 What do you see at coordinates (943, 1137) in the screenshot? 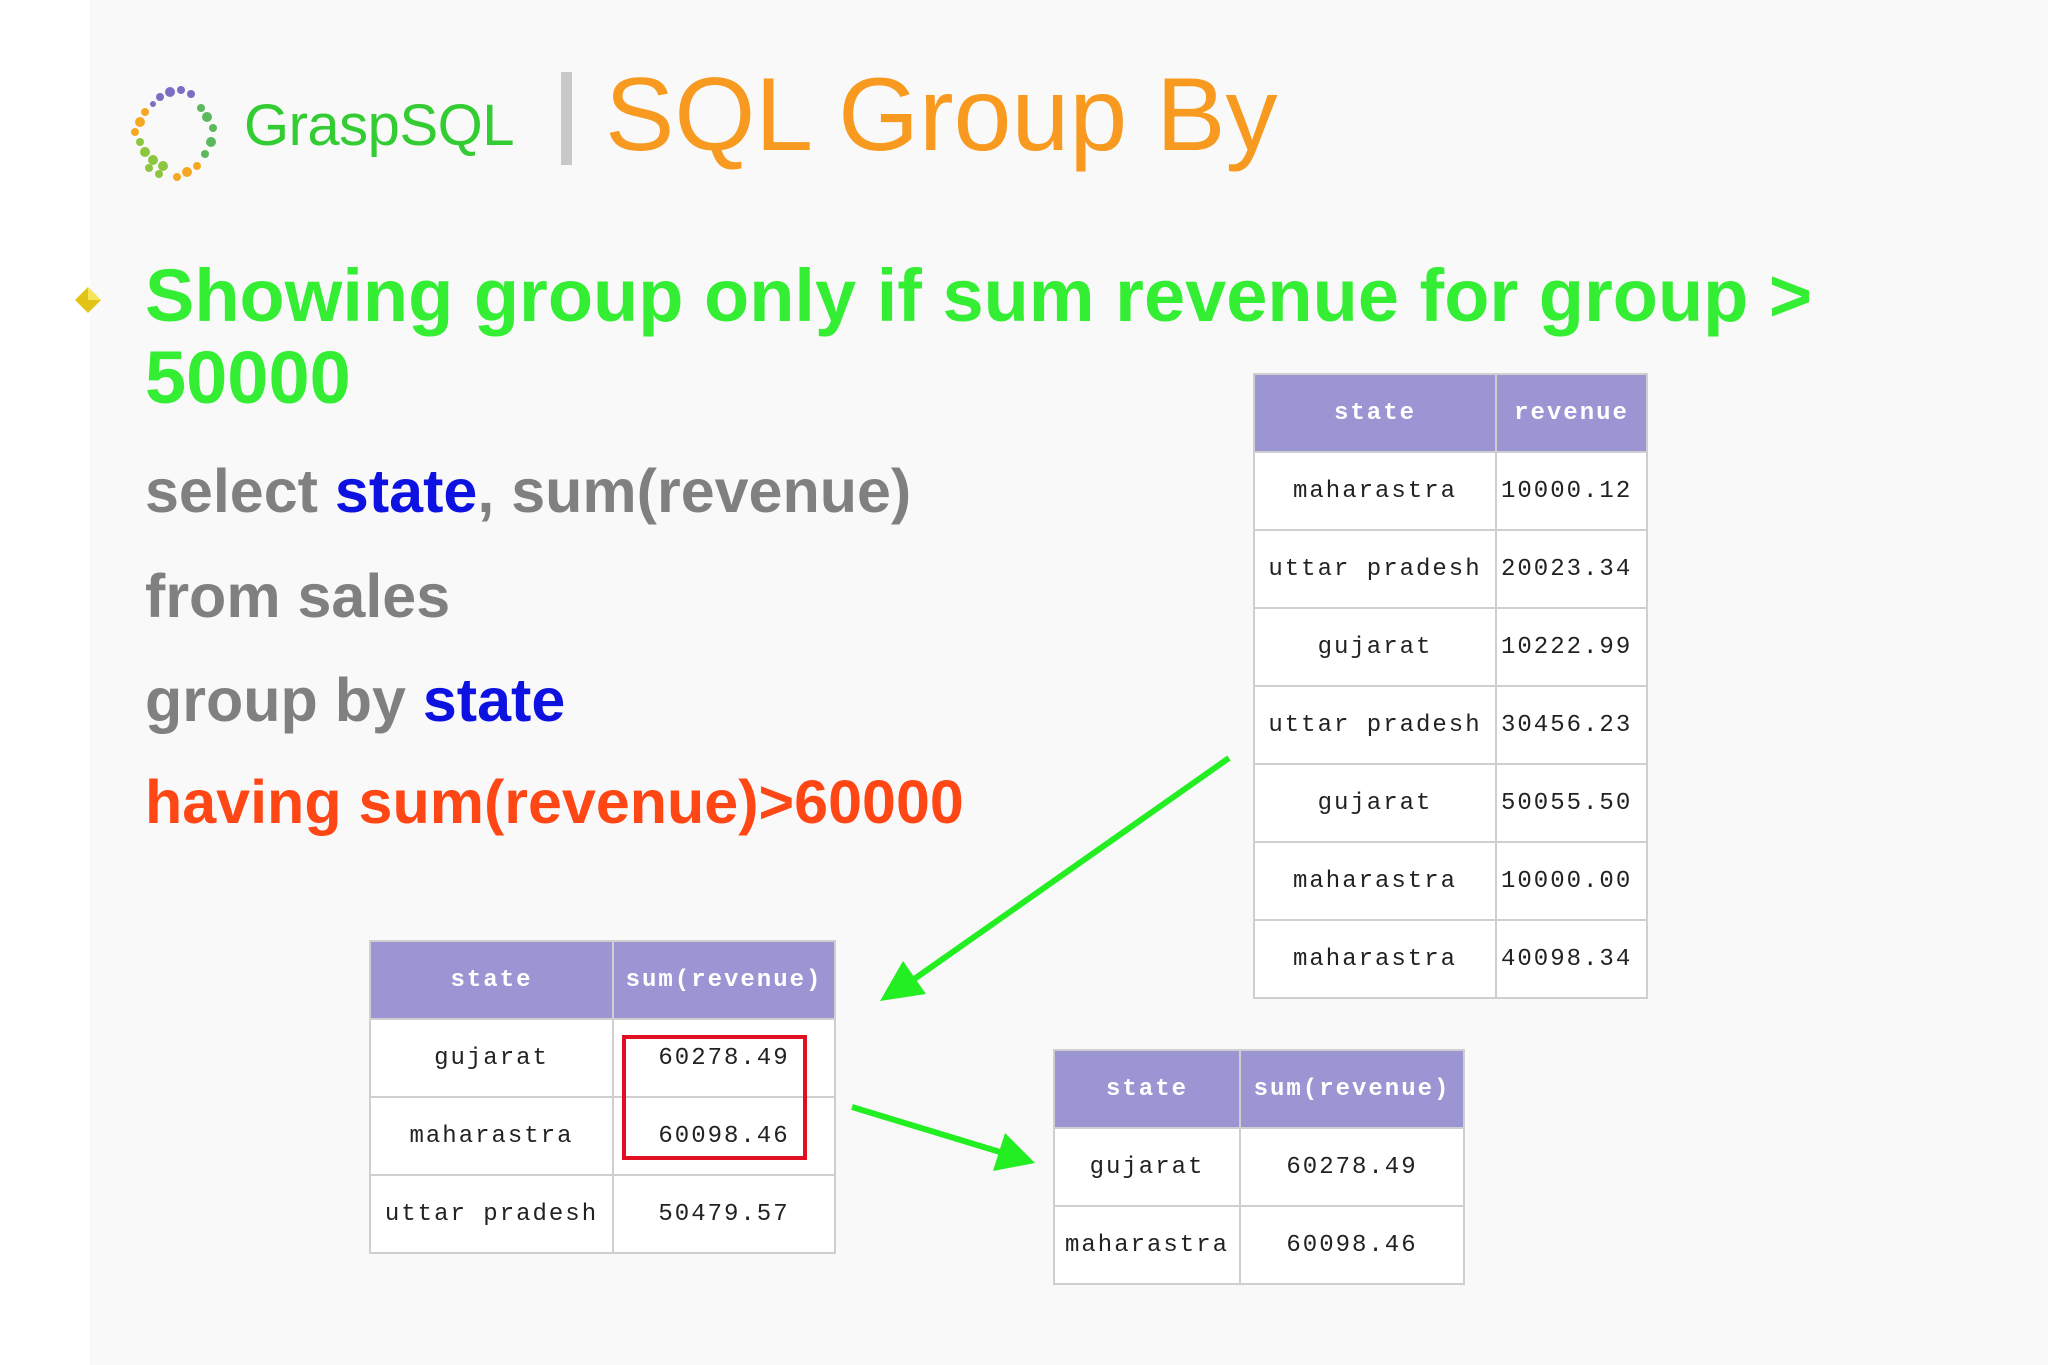
I see `arrow-grouped-to-having-icon` at bounding box center [943, 1137].